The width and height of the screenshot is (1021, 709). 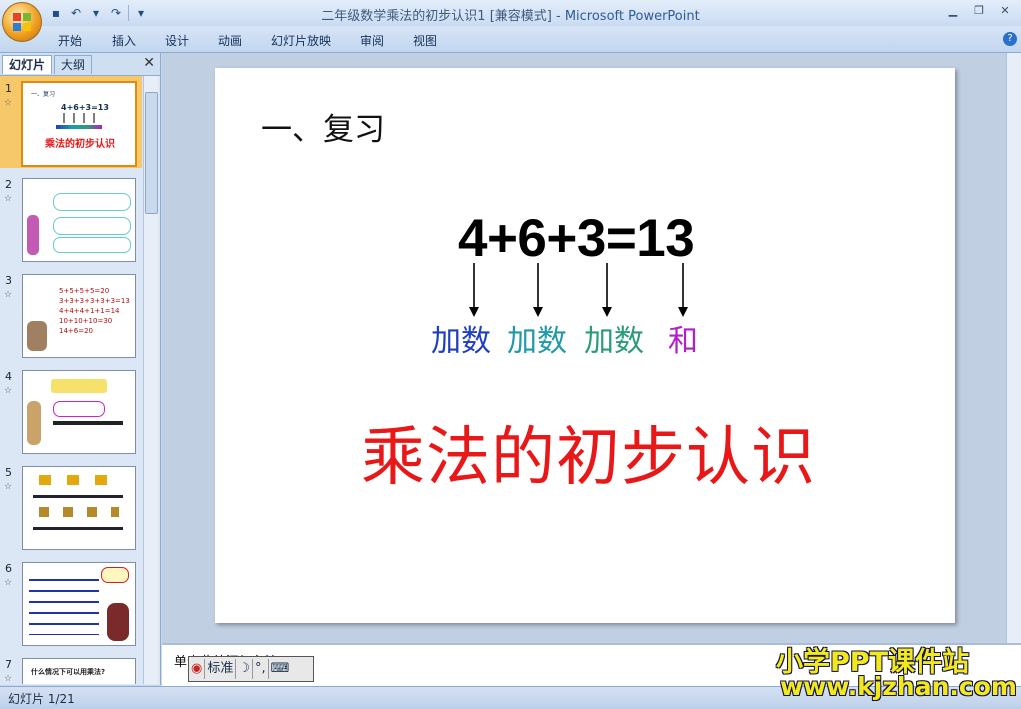 I want to click on slide-thumbnail-7: 7 ☆ 什么情况下可以用乘法?, so click(x=71, y=668).